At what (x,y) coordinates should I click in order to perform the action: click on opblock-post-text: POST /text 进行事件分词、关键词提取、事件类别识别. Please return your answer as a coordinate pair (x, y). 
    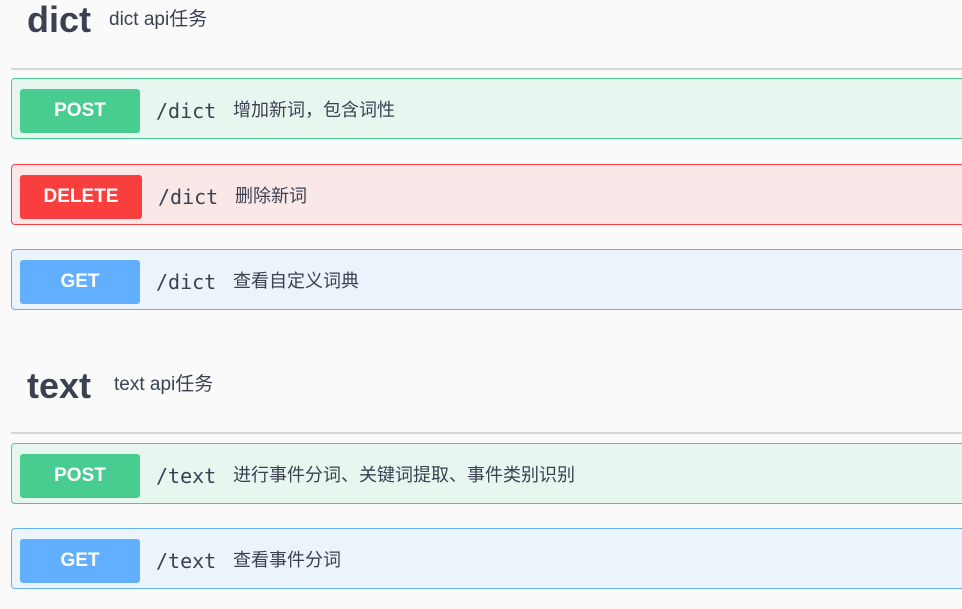
    Looking at the image, I should click on (486, 473).